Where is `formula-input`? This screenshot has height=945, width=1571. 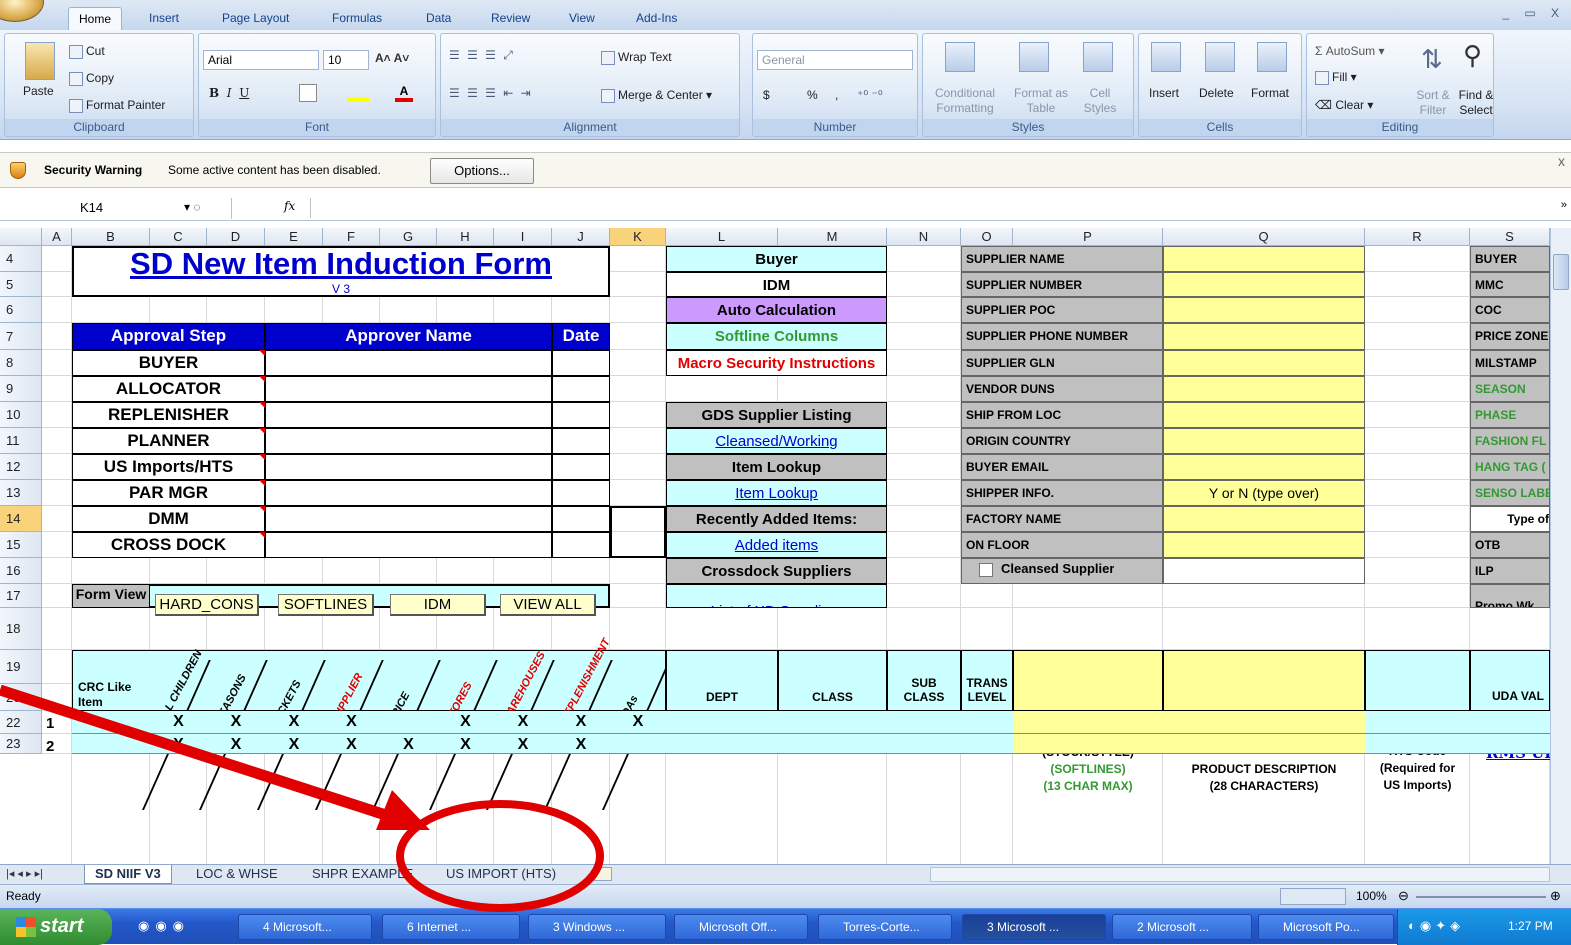
formula-input is located at coordinates (930, 208).